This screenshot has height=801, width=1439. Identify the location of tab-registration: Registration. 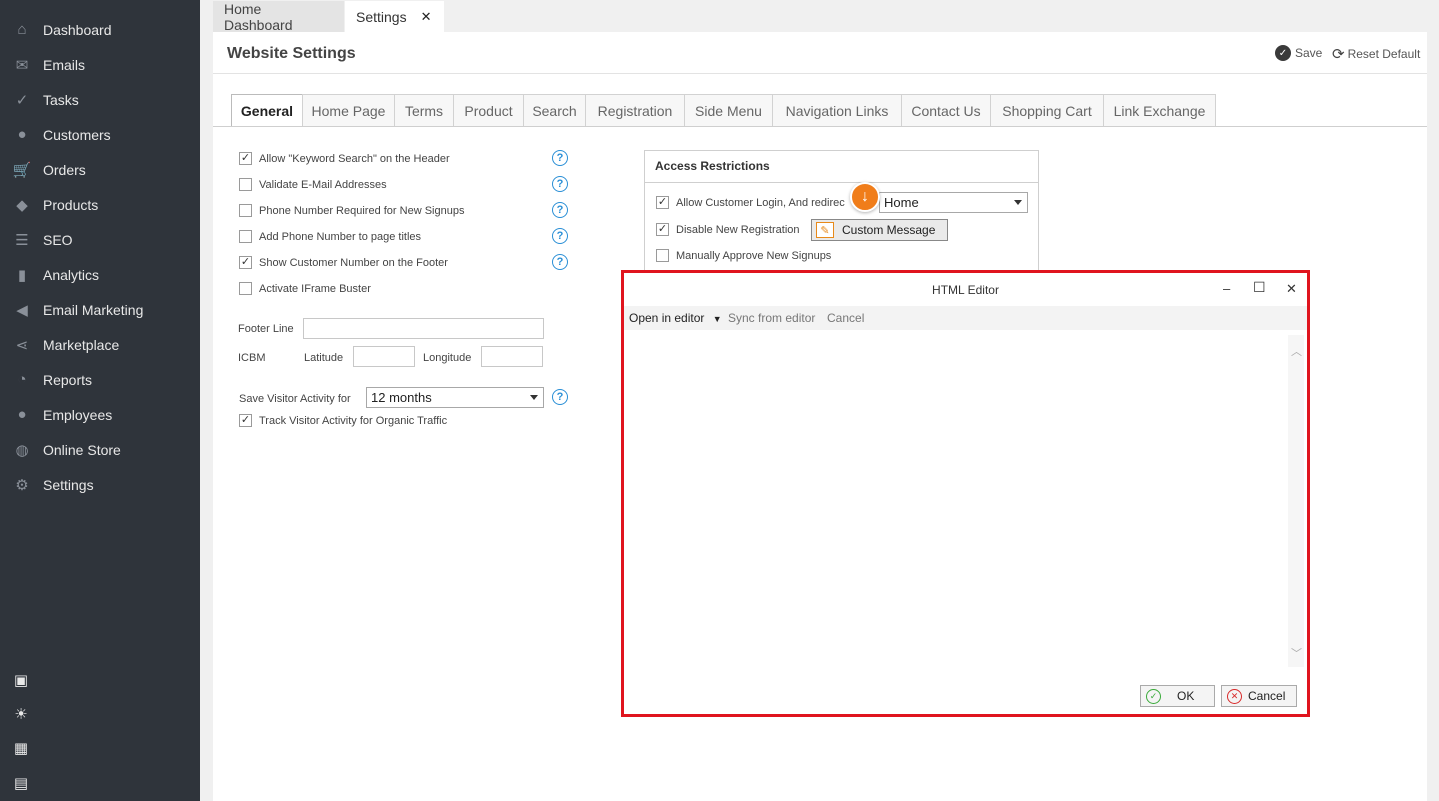
(634, 110).